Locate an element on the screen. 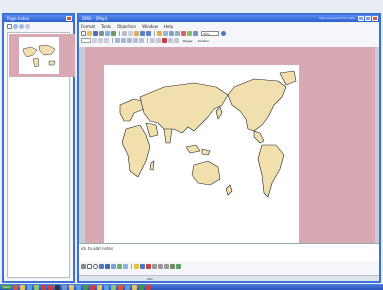  redo-icon is located at coordinates (148, 33).